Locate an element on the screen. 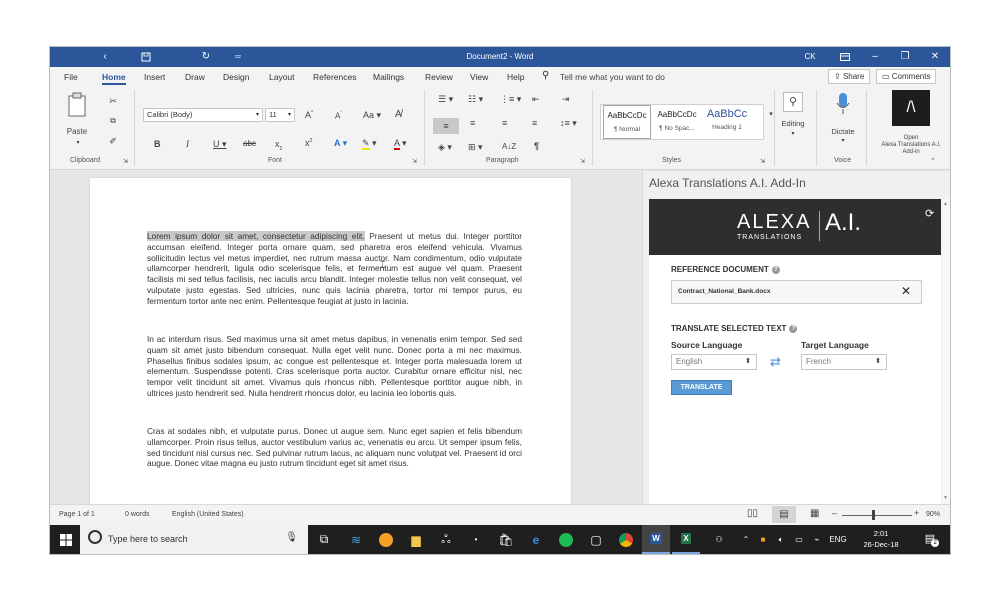 The height and width of the screenshot is (600, 1000). sort-icon: A↓Z is located at coordinates (509, 146).